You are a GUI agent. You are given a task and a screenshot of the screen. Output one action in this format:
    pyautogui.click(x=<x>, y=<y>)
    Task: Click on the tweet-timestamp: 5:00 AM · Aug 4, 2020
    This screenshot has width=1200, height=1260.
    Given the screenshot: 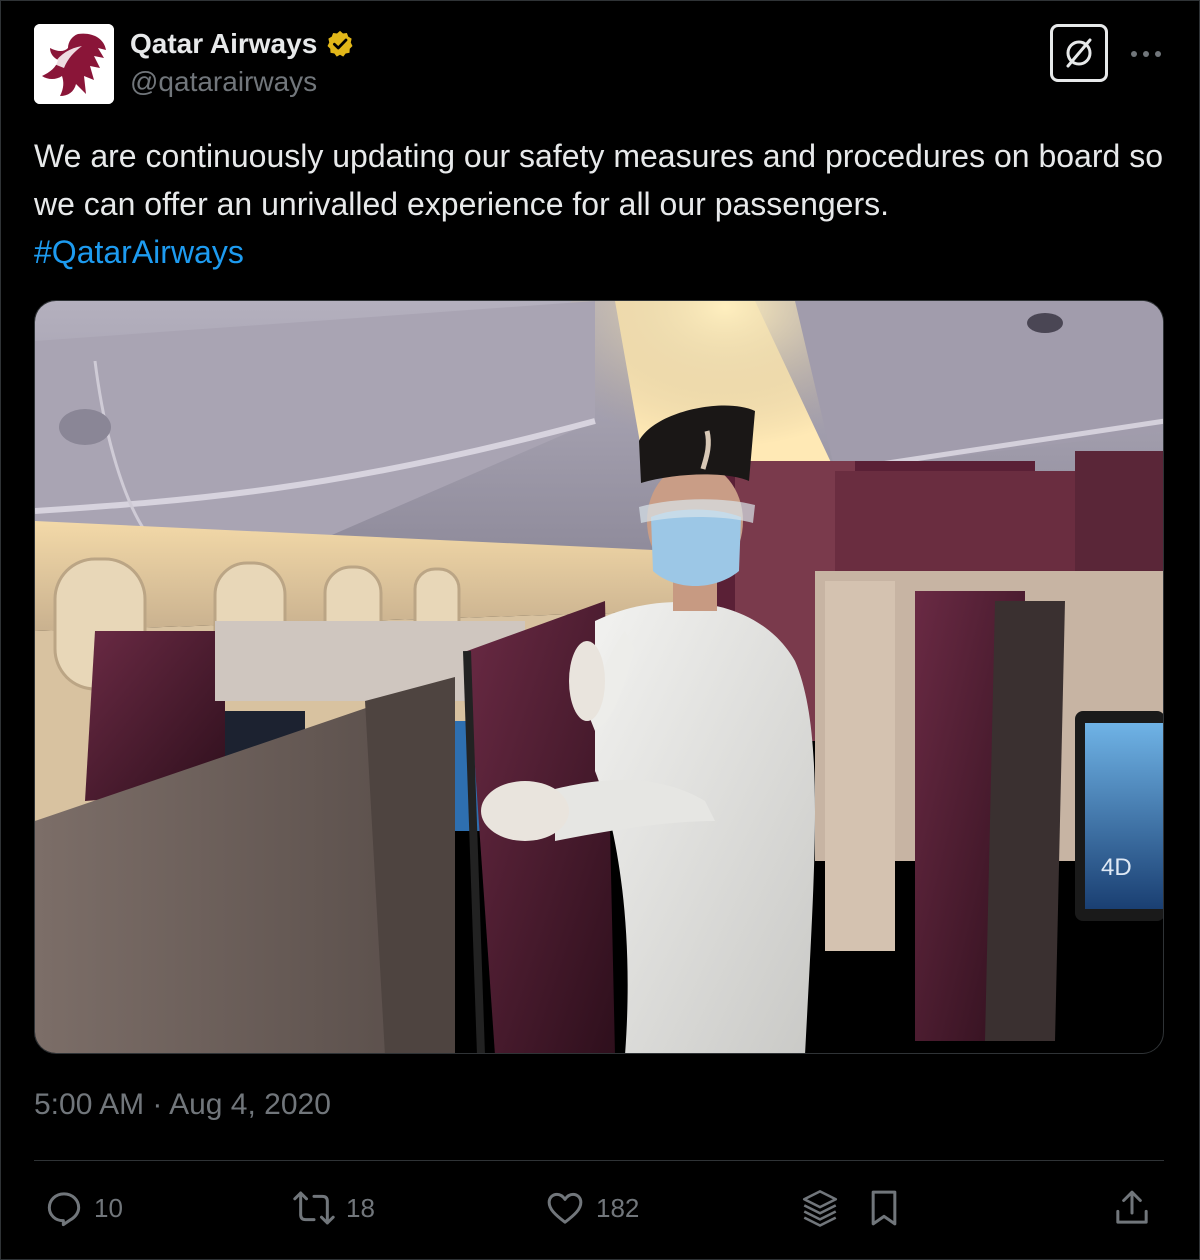 What is the action you would take?
    pyautogui.click(x=182, y=1105)
    